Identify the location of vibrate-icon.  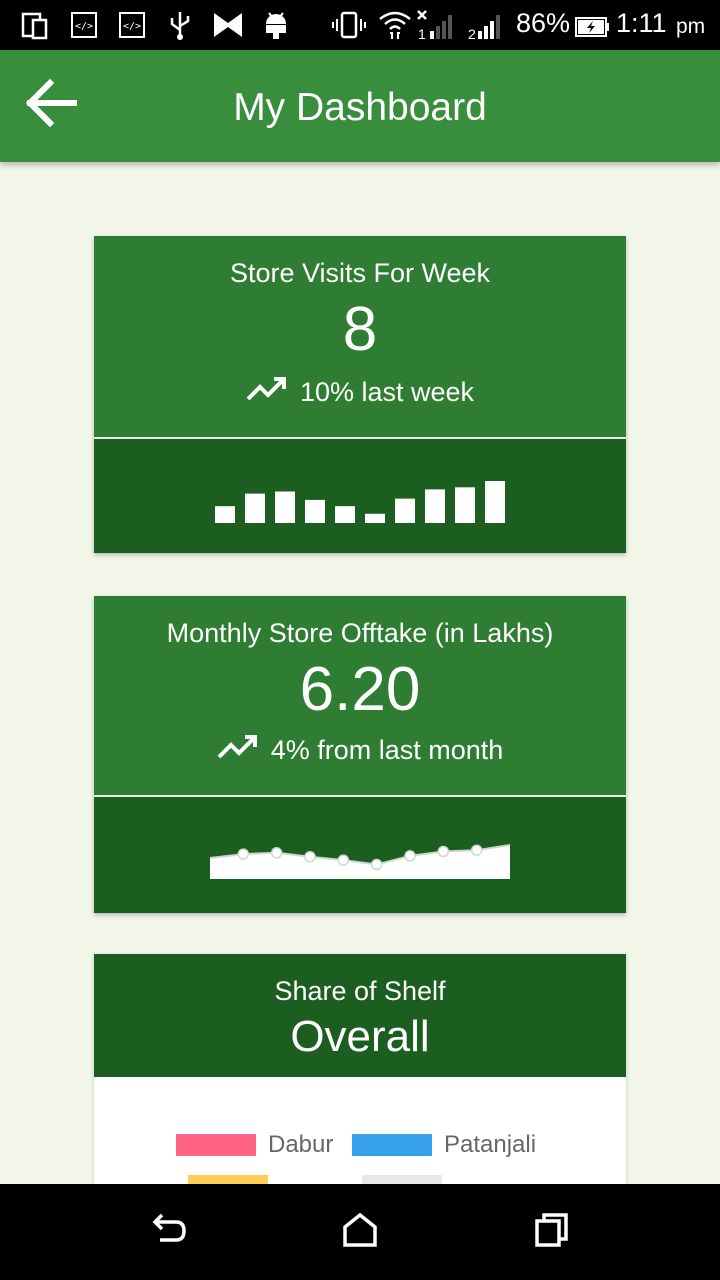
(349, 25).